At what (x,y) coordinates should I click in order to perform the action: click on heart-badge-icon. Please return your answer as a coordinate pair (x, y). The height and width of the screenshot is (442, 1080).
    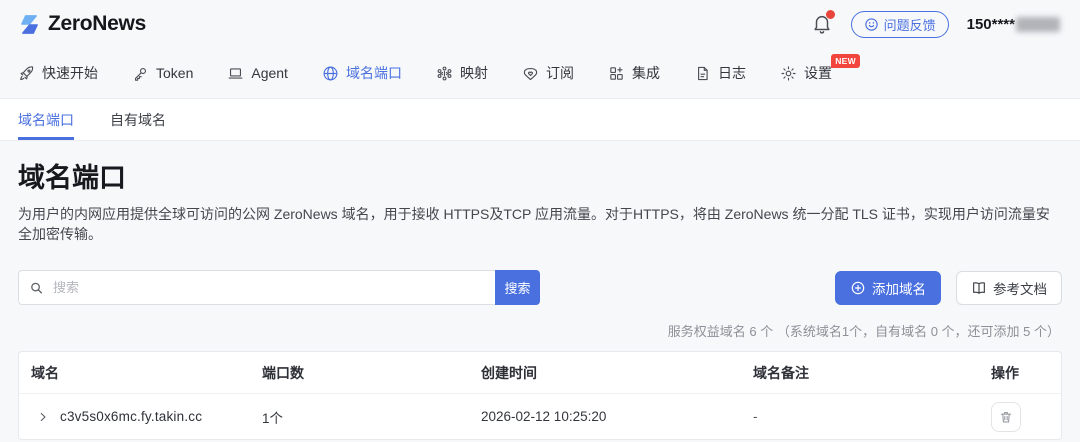
    Looking at the image, I should click on (530, 73).